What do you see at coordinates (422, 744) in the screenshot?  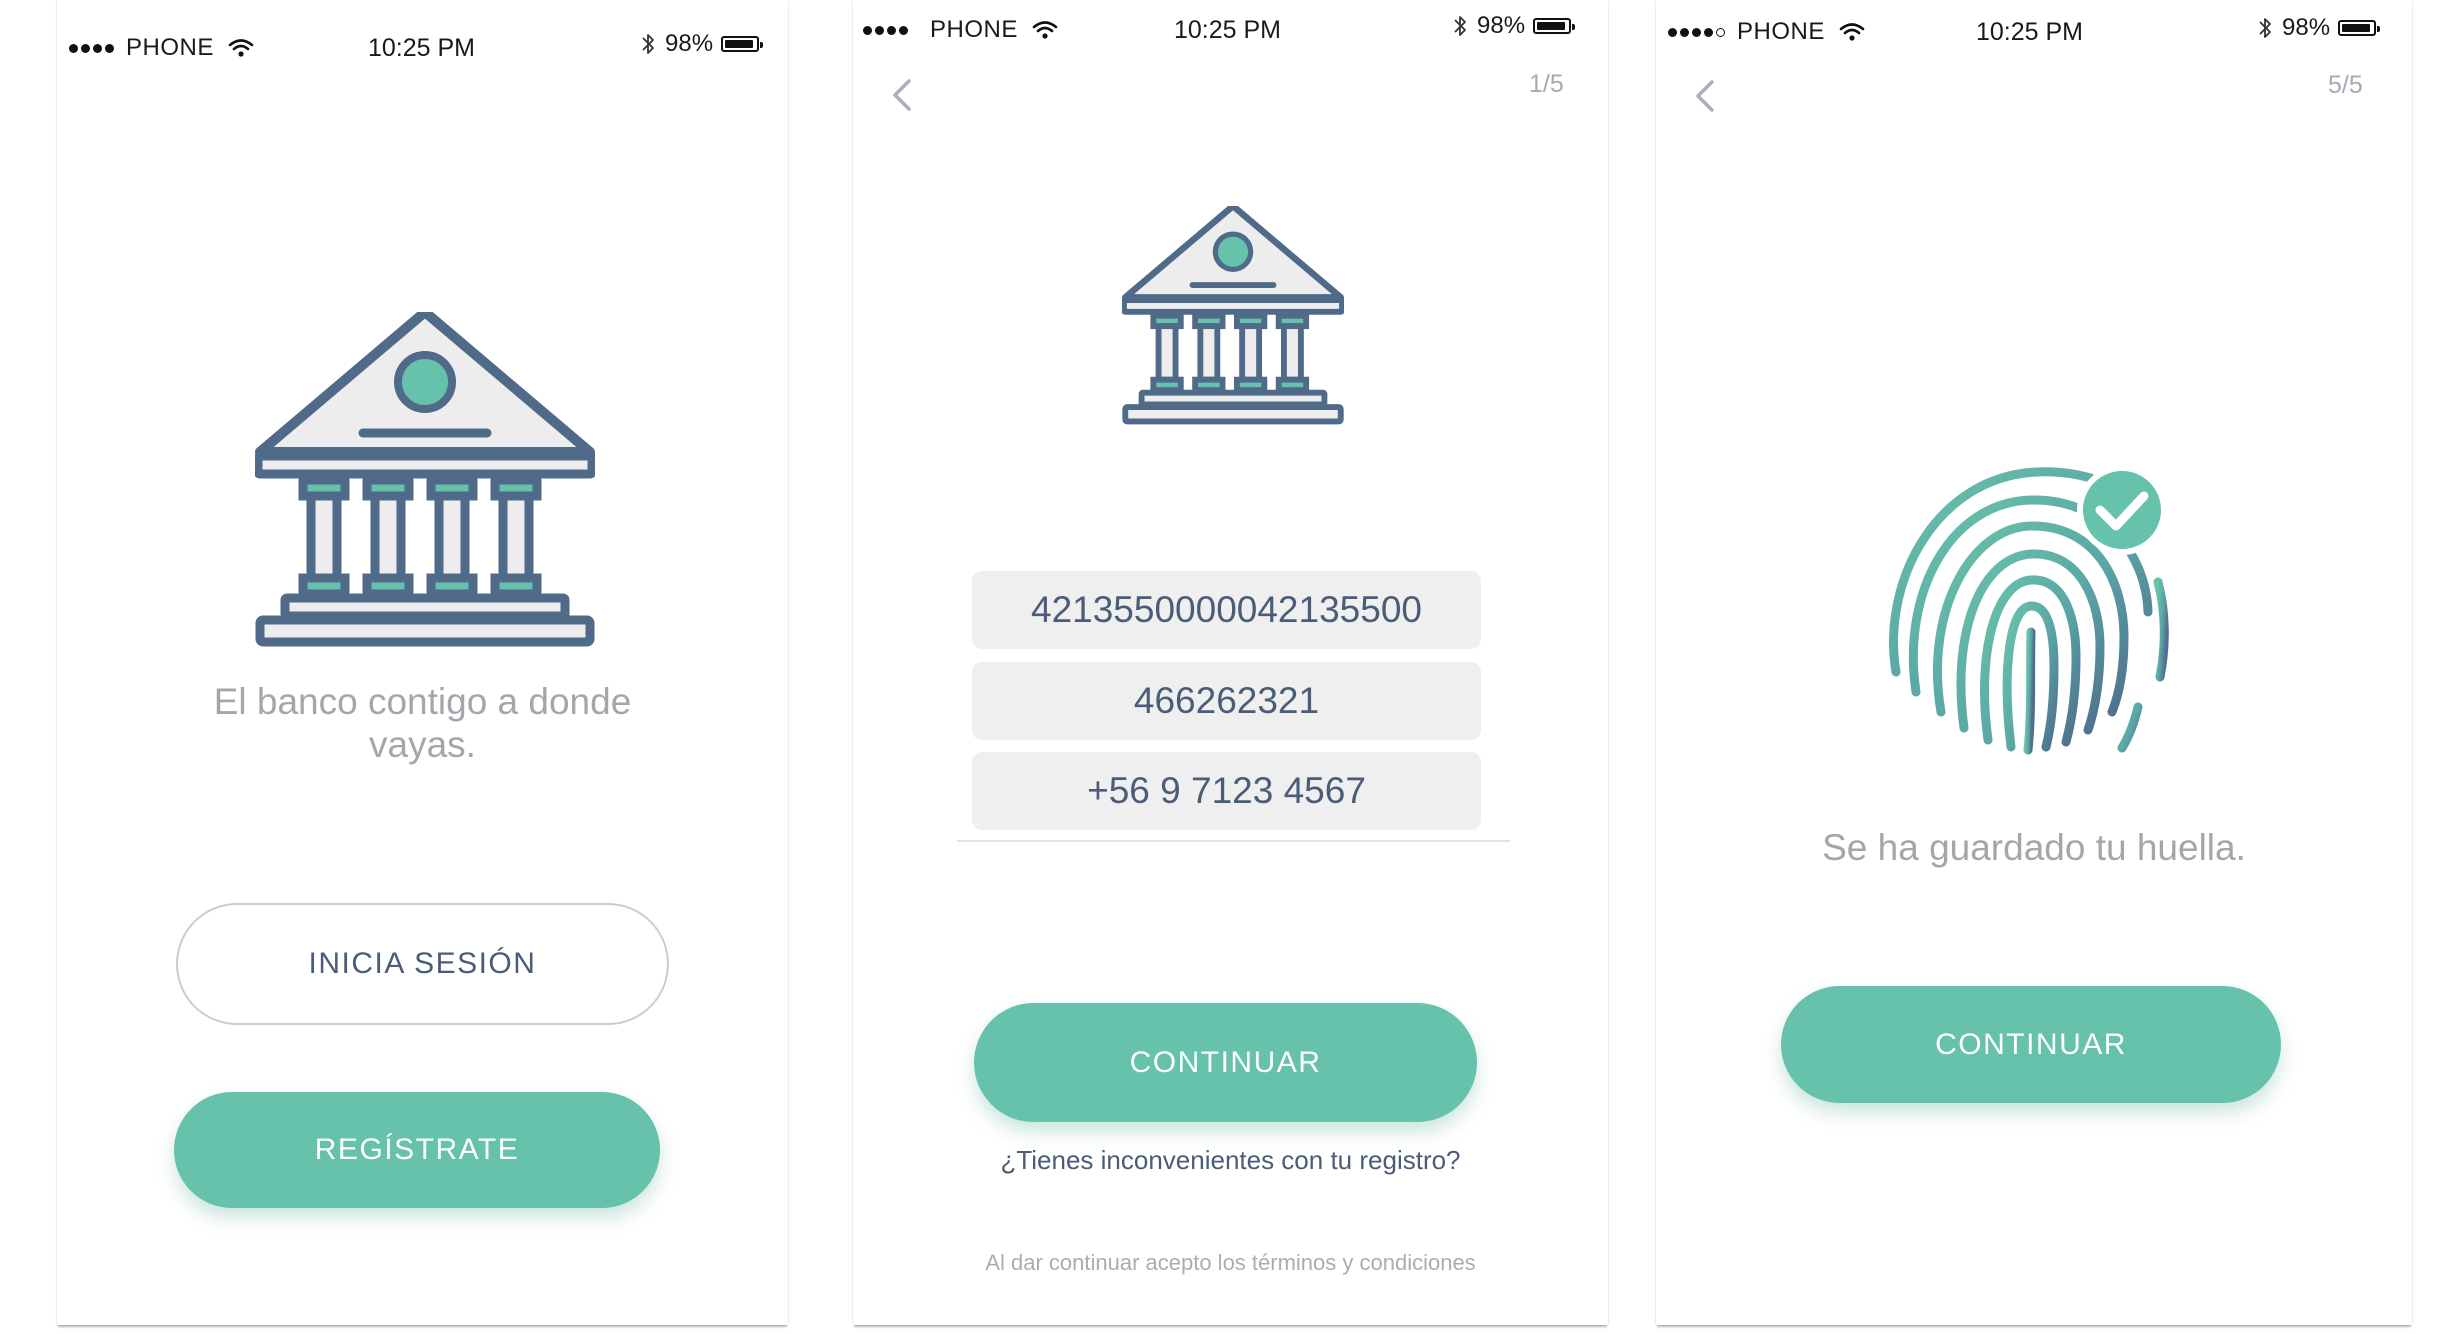 I see `tagline-line-2: vayas.` at bounding box center [422, 744].